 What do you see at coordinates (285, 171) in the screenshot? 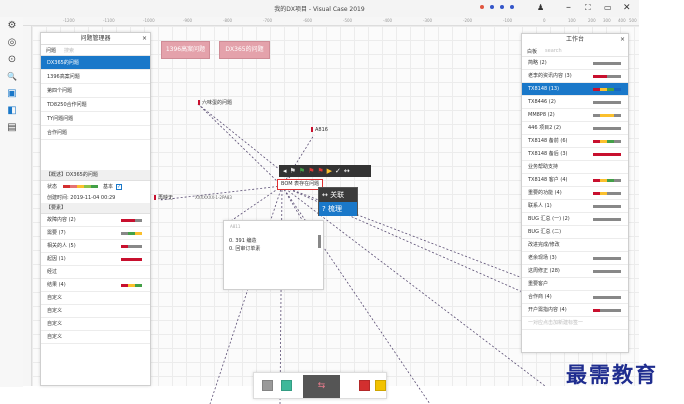
I see `back-icon: ◂` at bounding box center [285, 171].